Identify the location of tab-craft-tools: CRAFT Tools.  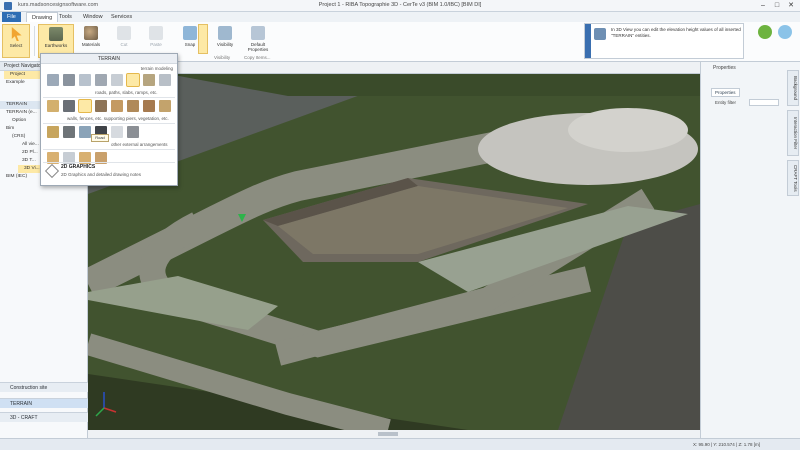
(793, 178).